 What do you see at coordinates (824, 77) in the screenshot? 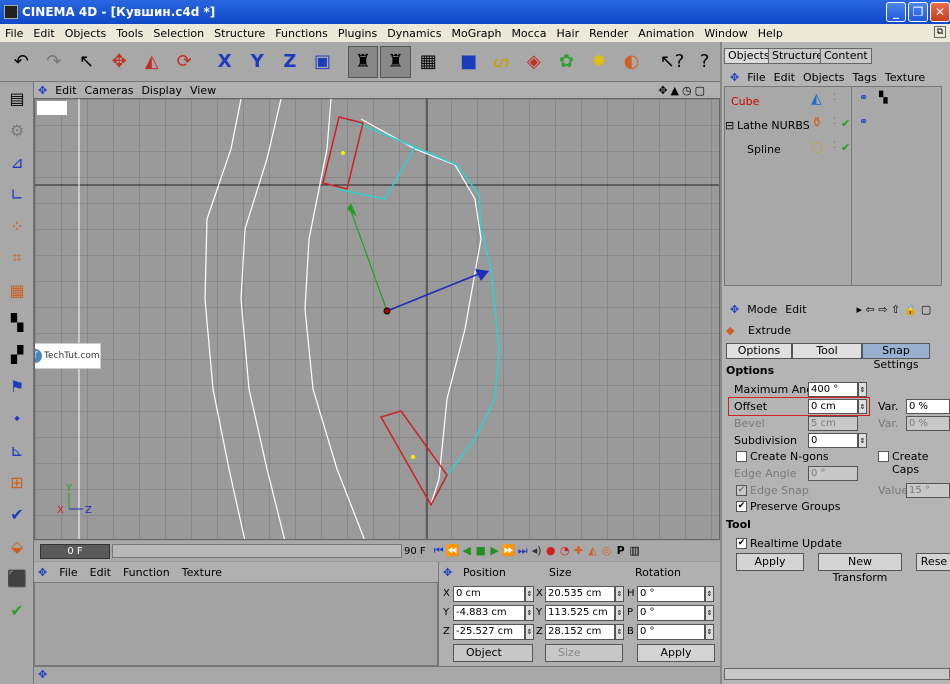
I see `objects-menu-objects: Objects` at bounding box center [824, 77].